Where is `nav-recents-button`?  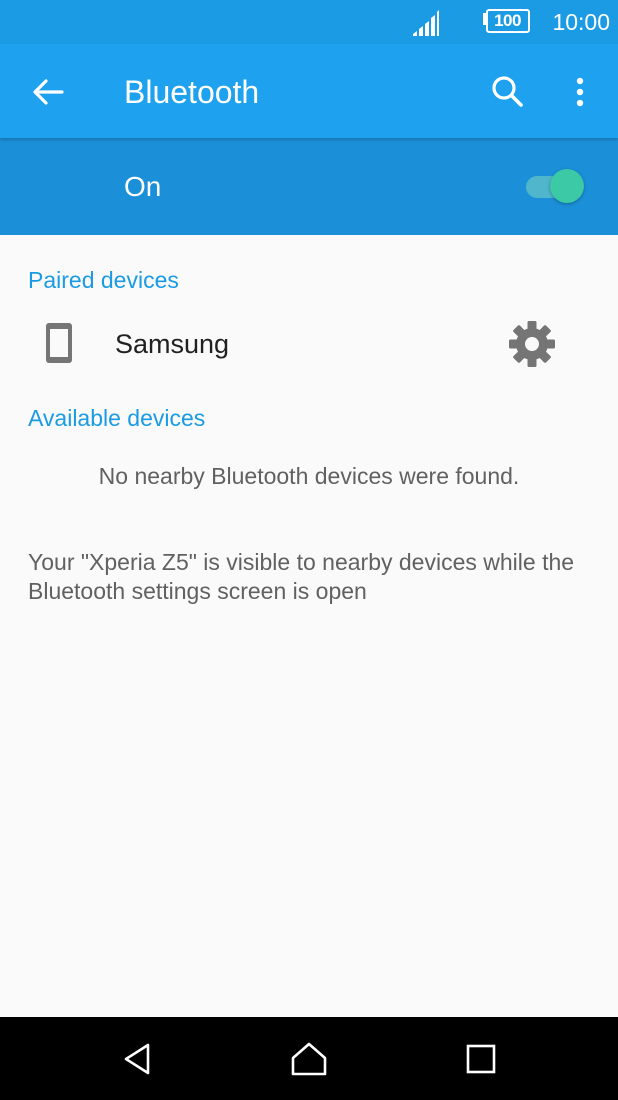 nav-recents-button is located at coordinates (481, 1059).